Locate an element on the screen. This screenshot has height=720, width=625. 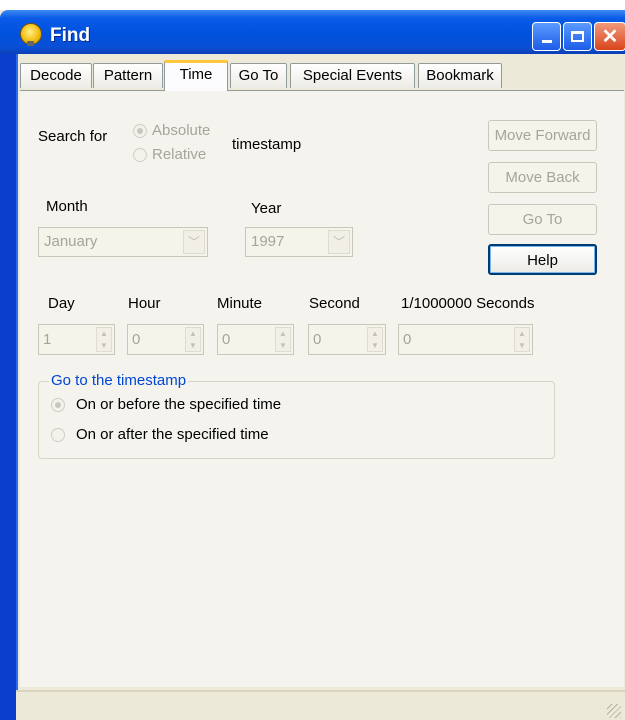
tab-decode: Decode is located at coordinates (56, 75).